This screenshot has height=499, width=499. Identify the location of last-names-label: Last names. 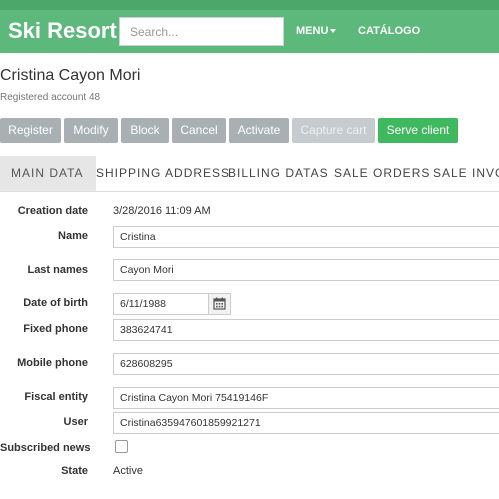
(57, 270).